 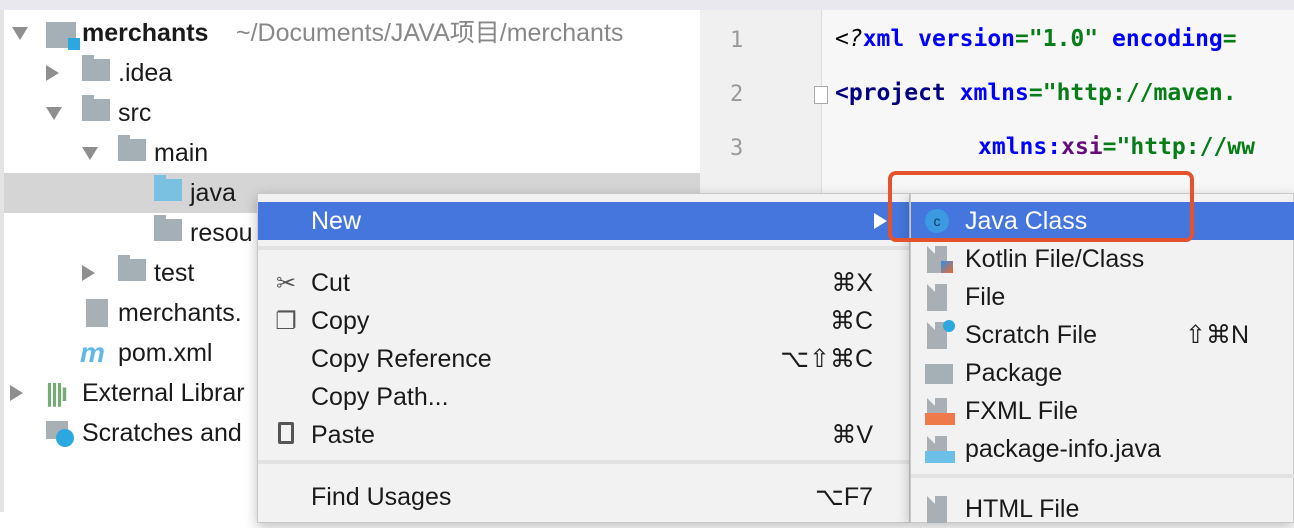 What do you see at coordinates (168, 188) in the screenshot?
I see `source-folder-icon` at bounding box center [168, 188].